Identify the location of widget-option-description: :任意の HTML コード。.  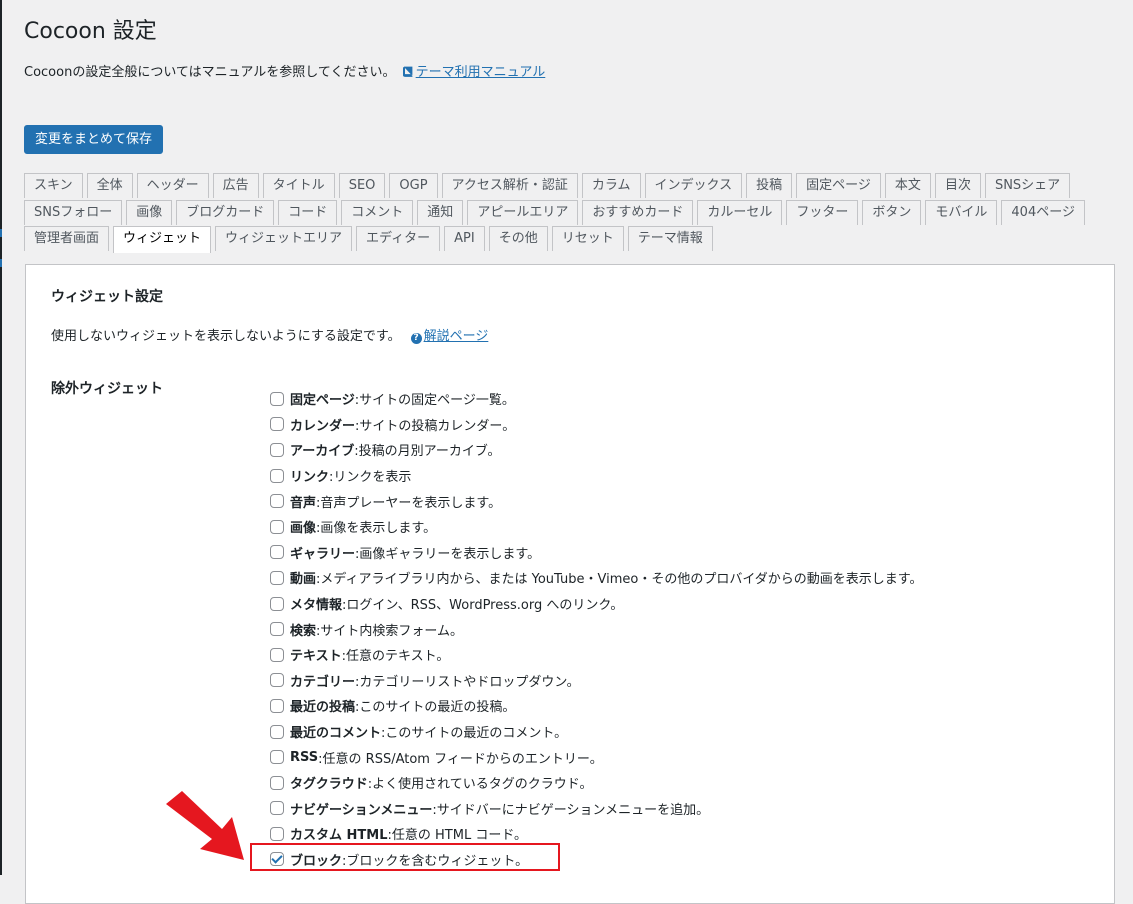
(457, 836).